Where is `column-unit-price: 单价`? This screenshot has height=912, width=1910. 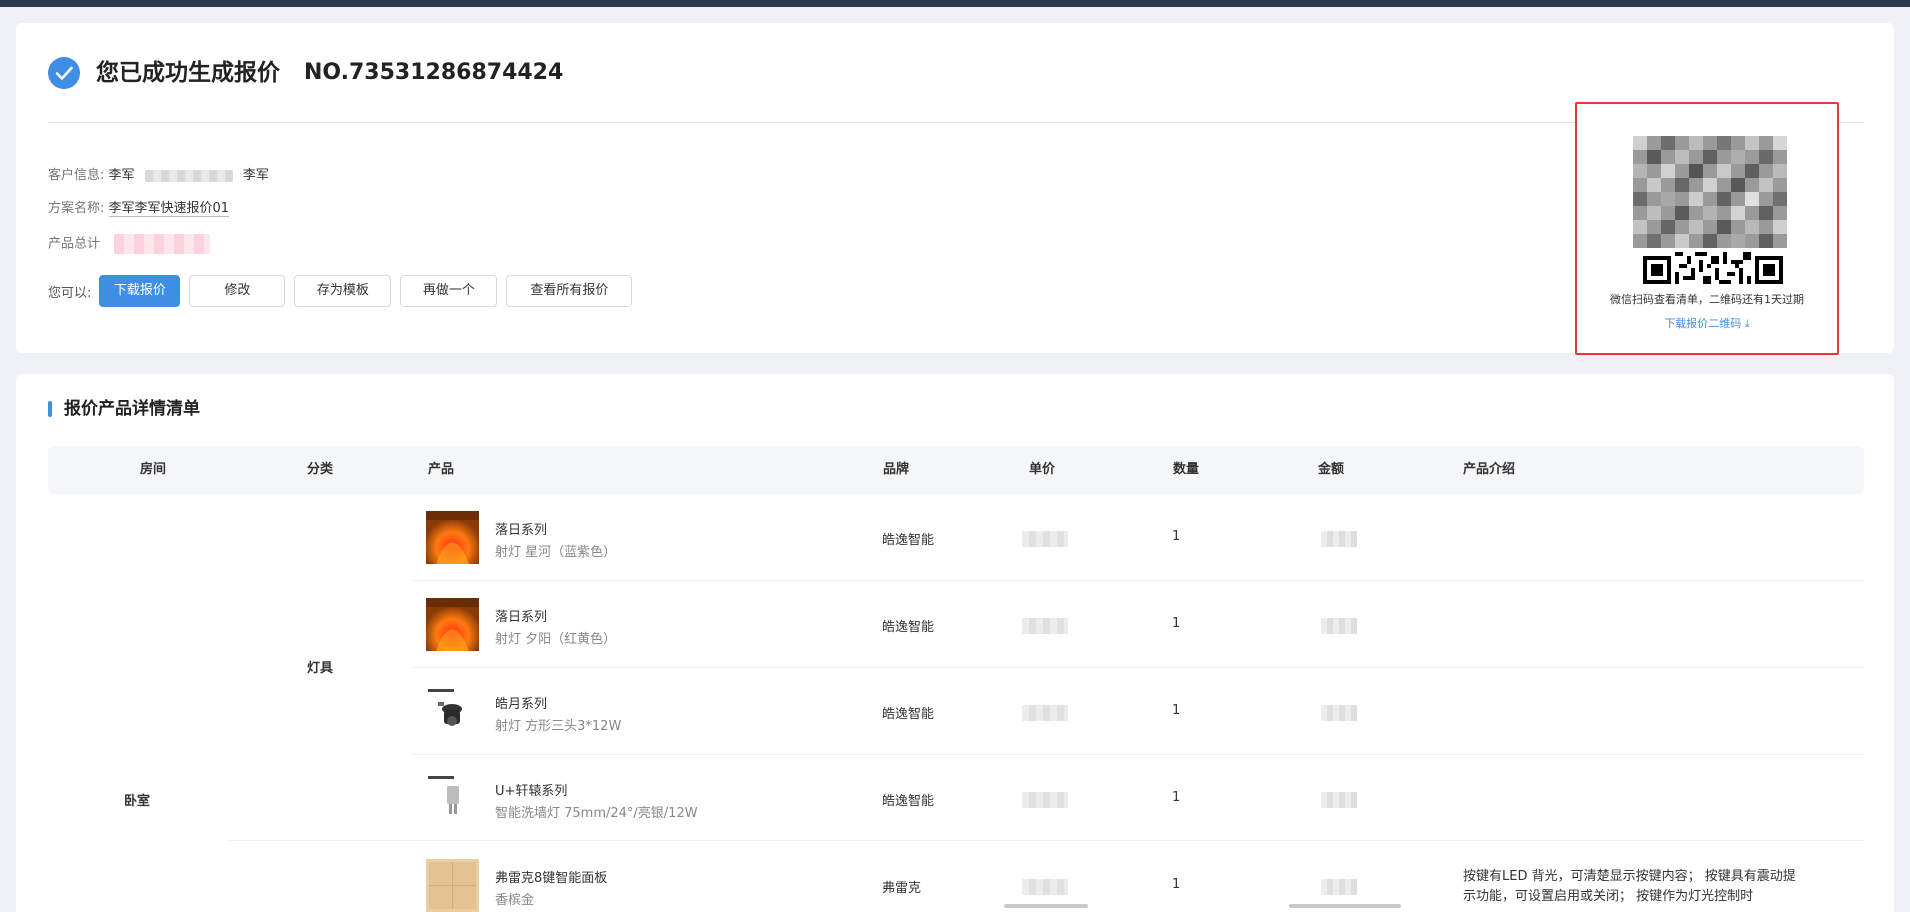
column-unit-price: 单价 is located at coordinates (1042, 469).